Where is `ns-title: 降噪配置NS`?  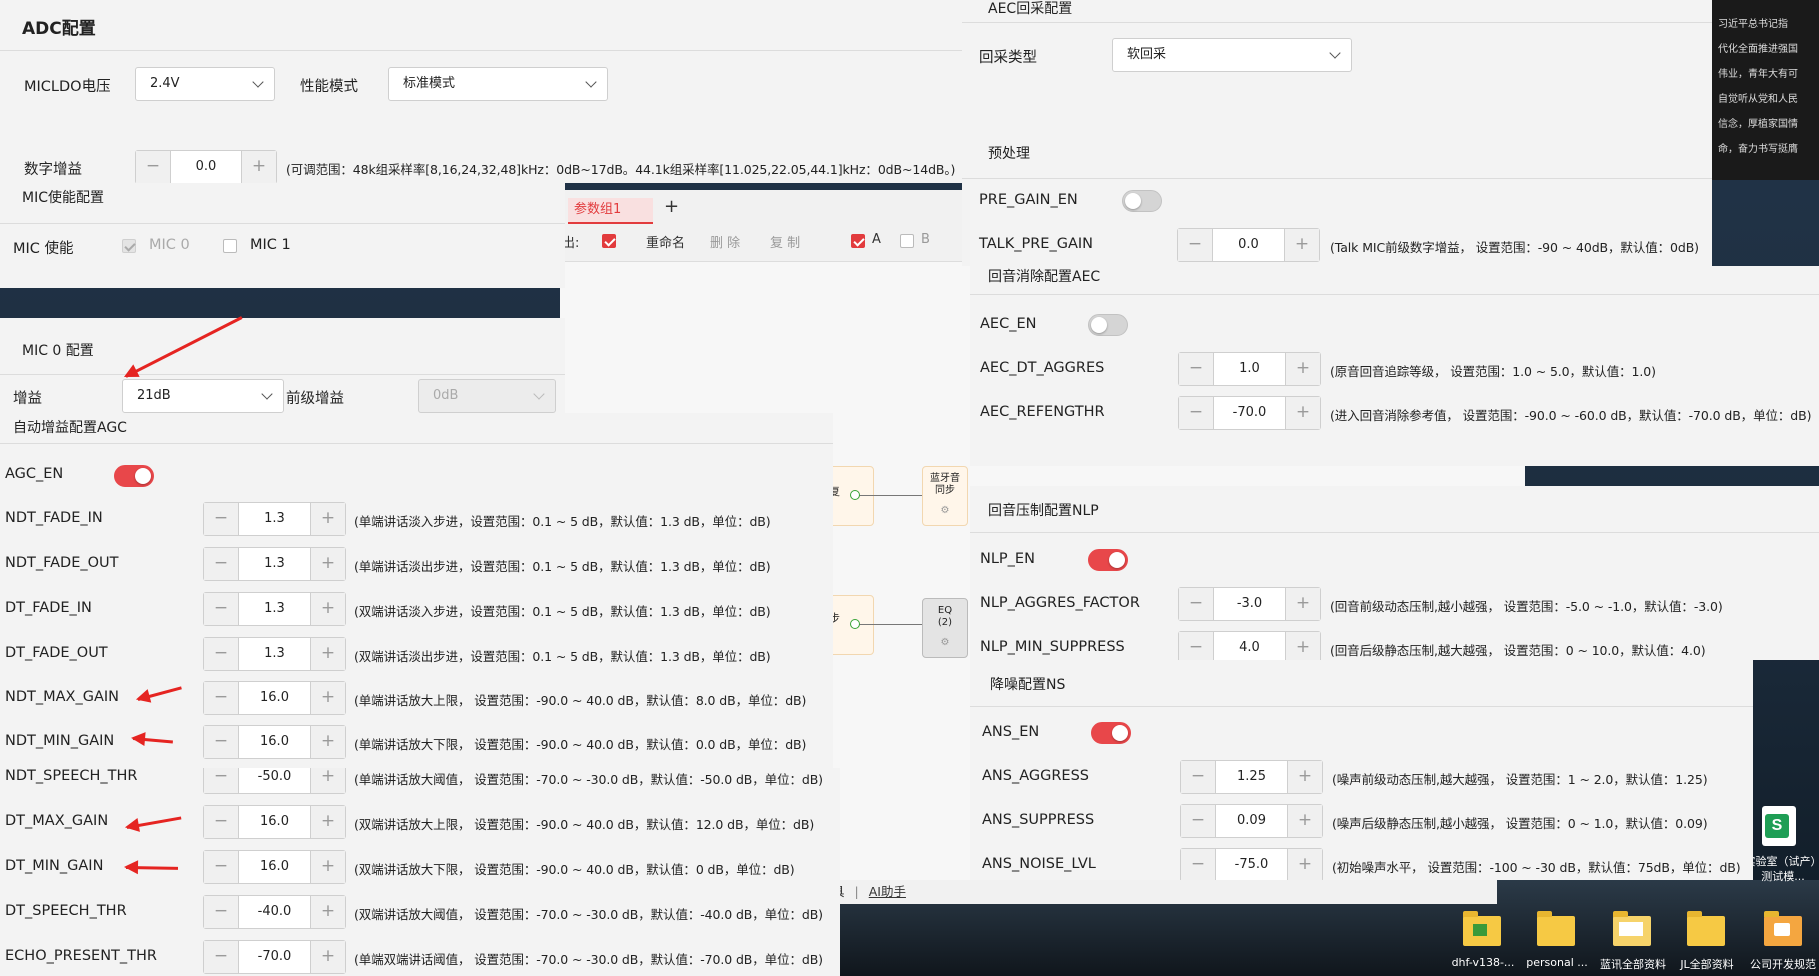
ns-title: 降噪配置NS is located at coordinates (1028, 685).